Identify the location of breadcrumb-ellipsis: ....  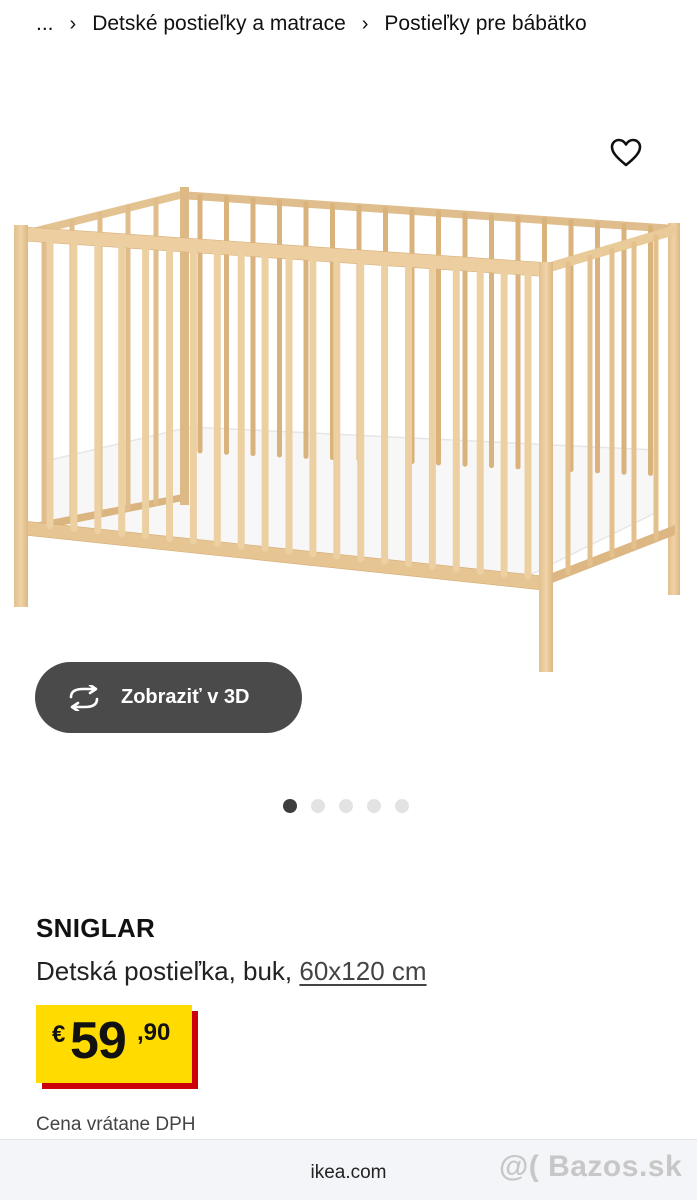
(45, 24).